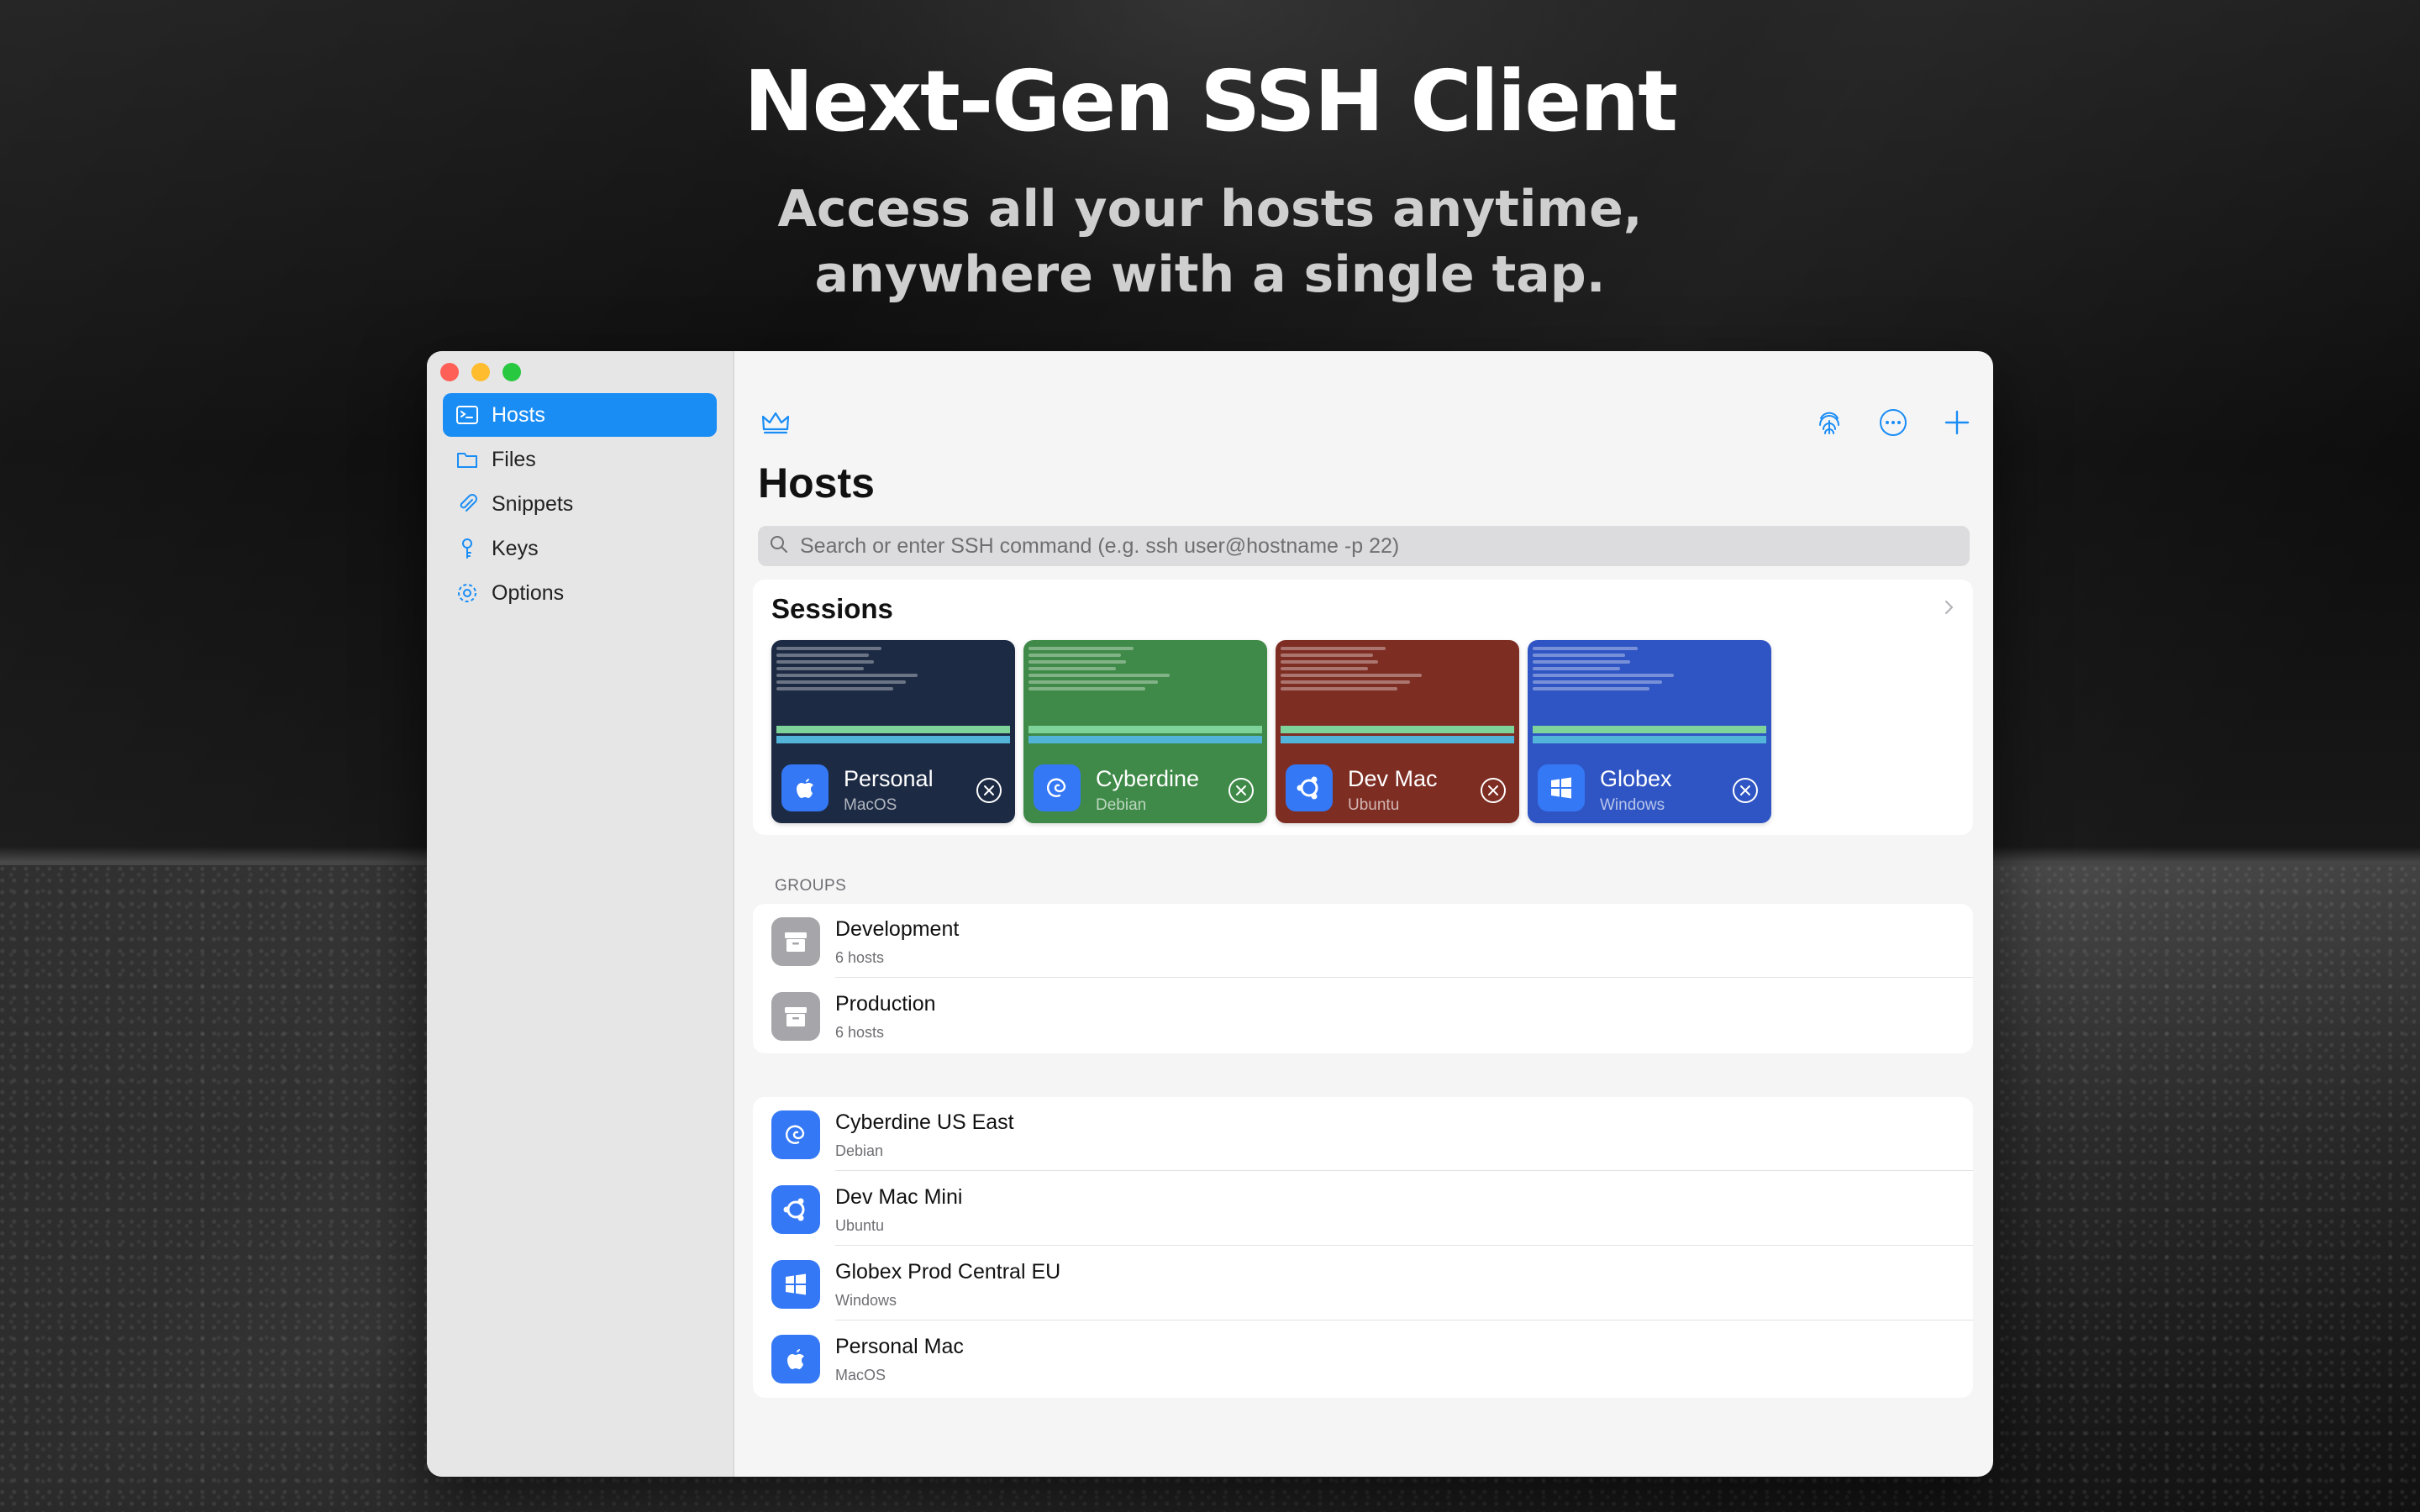  What do you see at coordinates (1210, 209) in the screenshot?
I see `marketing-subline-1: Access all your hosts anytime,` at bounding box center [1210, 209].